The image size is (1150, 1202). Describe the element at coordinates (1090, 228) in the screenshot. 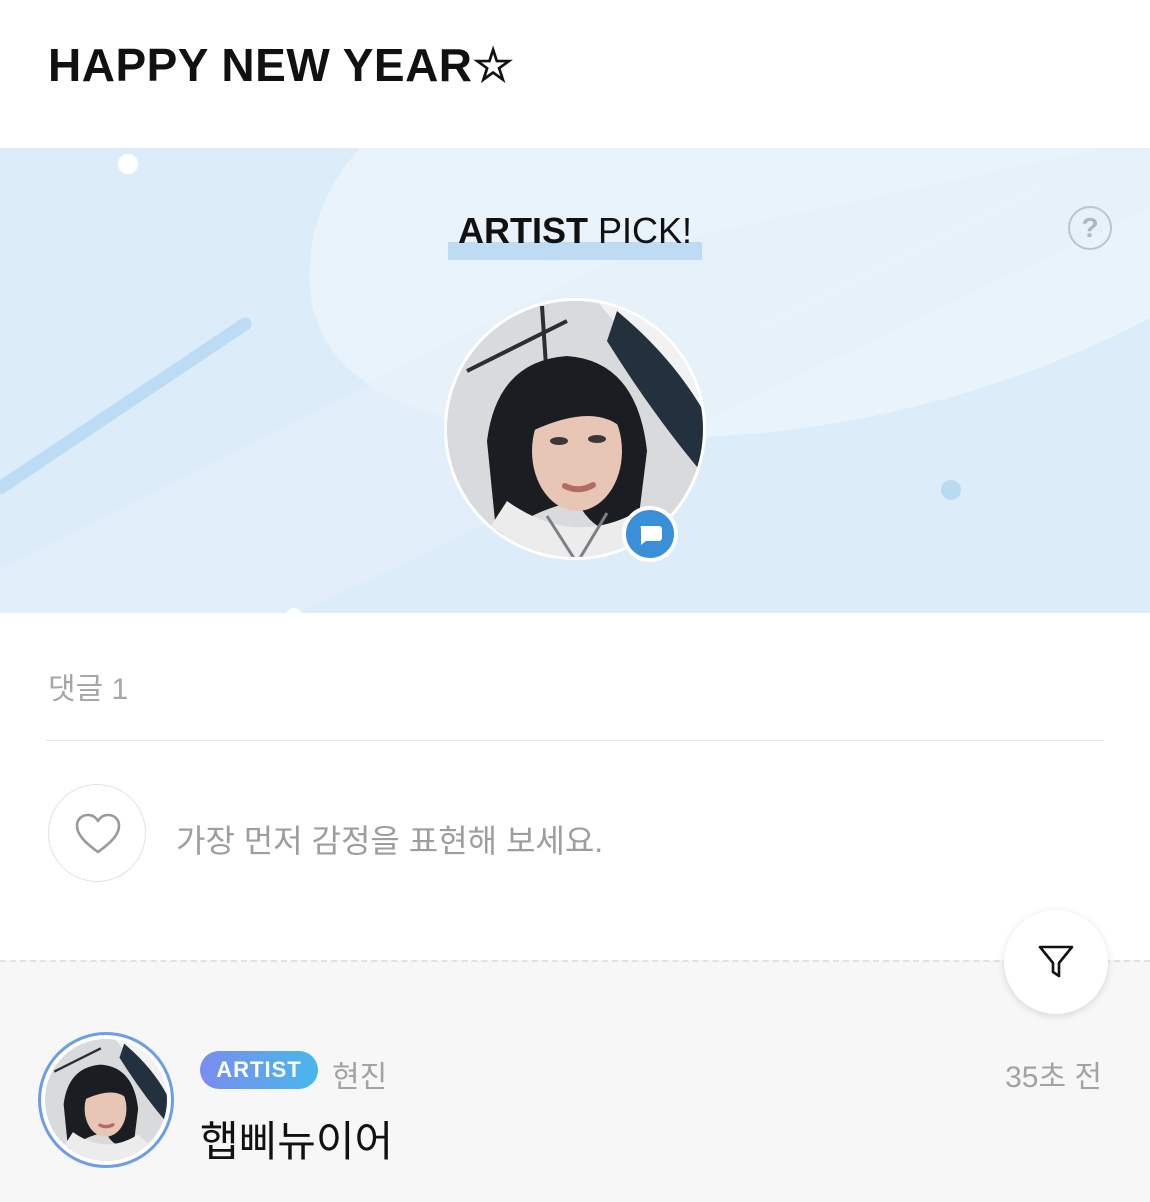

I see `help-icon: ?` at that location.